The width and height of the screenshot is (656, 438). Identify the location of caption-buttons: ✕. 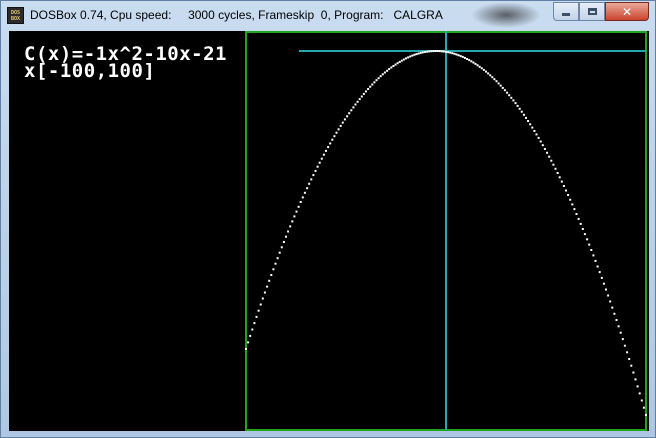
(601, 12).